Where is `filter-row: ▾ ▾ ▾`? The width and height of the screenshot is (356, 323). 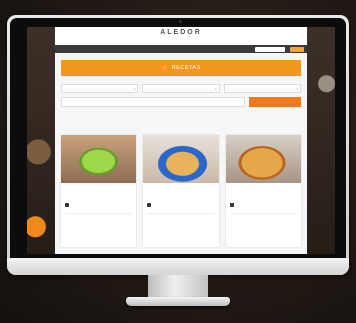
filter-row: ▾ ▾ ▾ is located at coordinates (181, 88).